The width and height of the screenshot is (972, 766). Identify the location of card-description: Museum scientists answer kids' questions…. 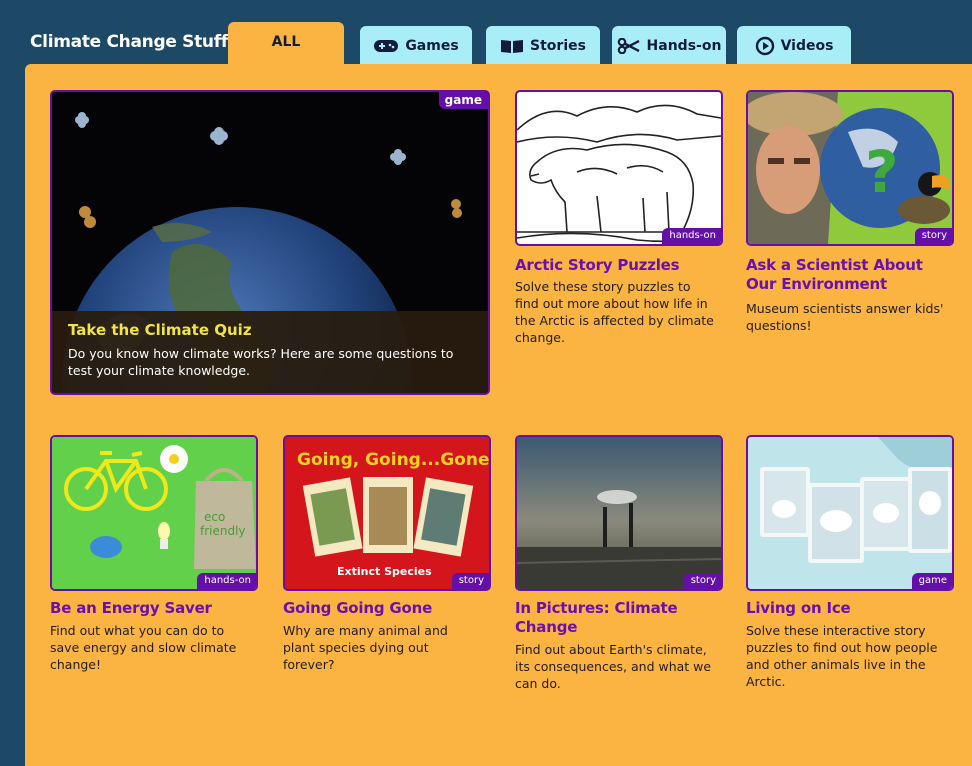
(845, 317).